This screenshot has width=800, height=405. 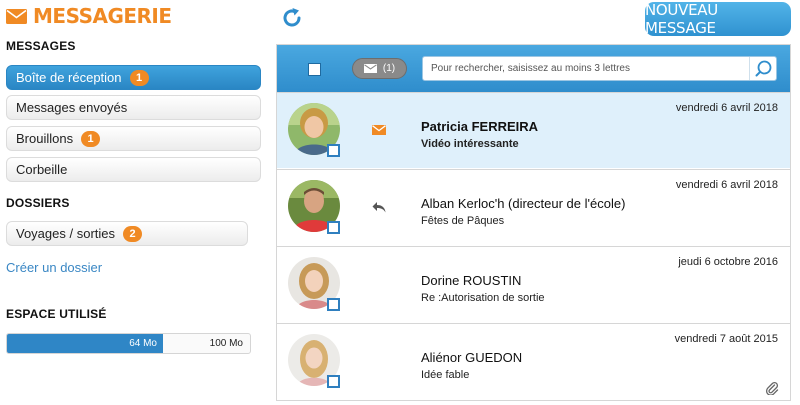 What do you see at coordinates (726, 339) in the screenshot?
I see `message-date: vendredi 7 août 2015` at bounding box center [726, 339].